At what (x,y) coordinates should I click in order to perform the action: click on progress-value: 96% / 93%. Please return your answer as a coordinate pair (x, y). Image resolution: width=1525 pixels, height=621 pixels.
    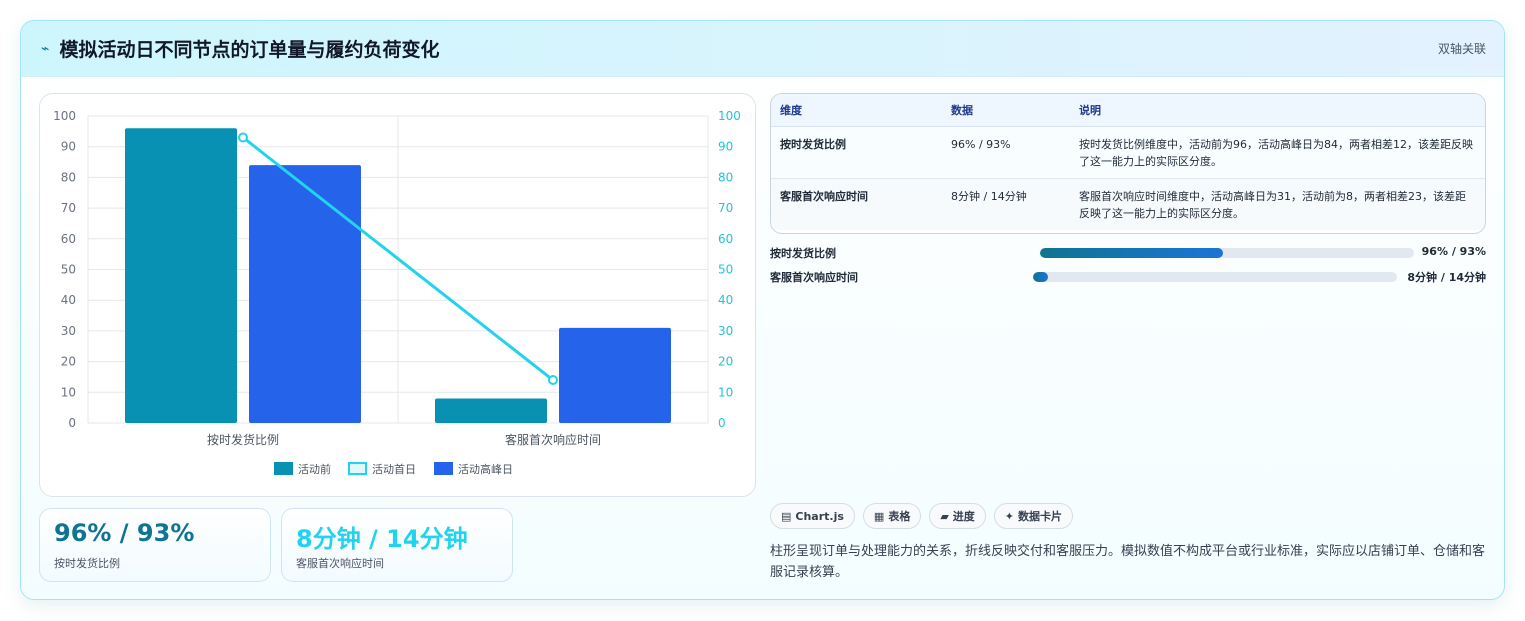
    Looking at the image, I should click on (1453, 251).